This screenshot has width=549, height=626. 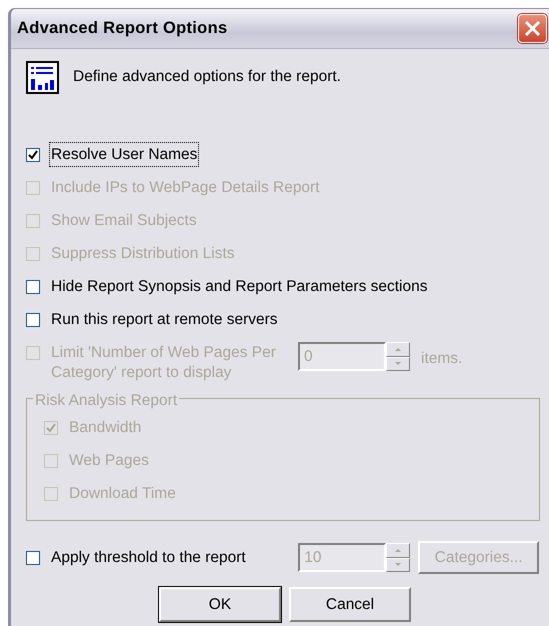 What do you see at coordinates (124, 220) in the screenshot?
I see `checkbox-label: Show Email Subjects` at bounding box center [124, 220].